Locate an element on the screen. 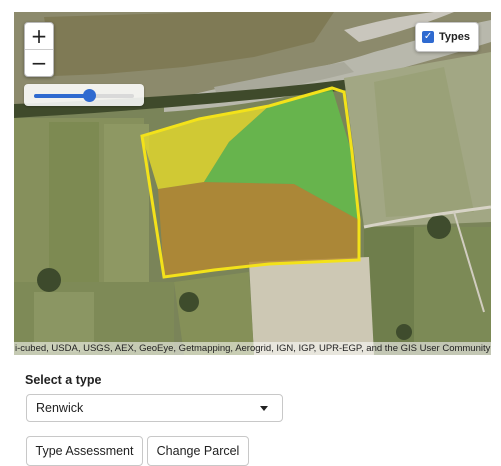 The image size is (501, 466). select-type-label: Select a type is located at coordinates (63, 380).